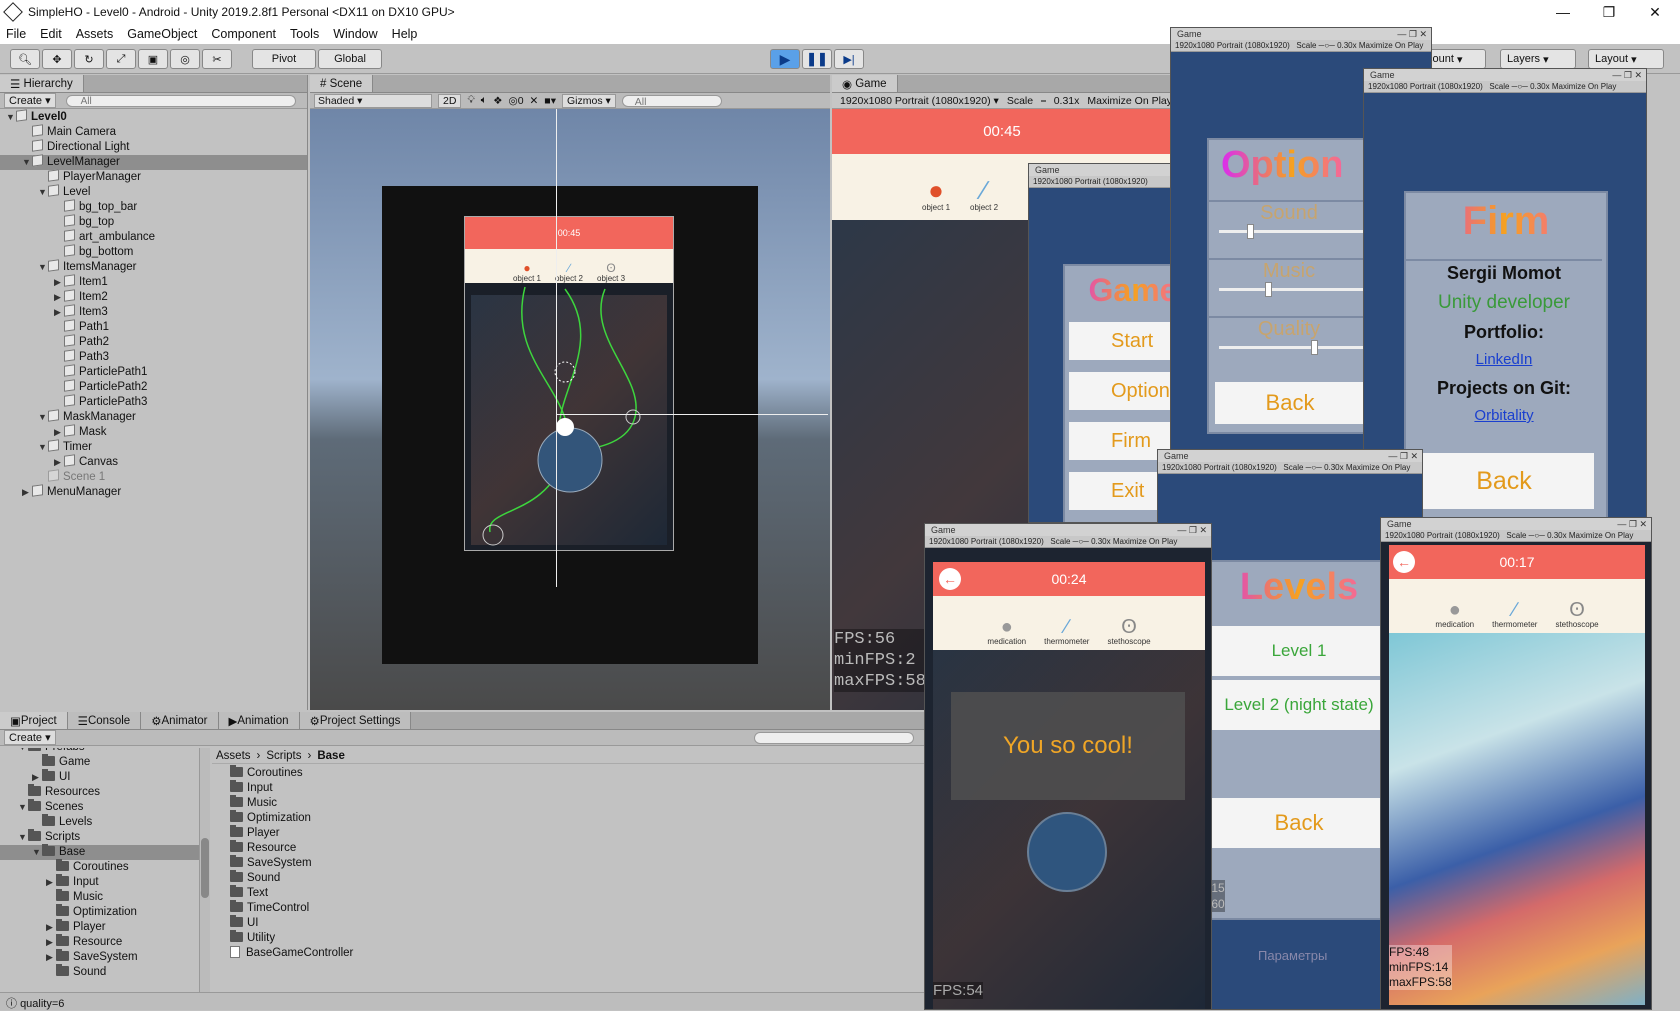 The image size is (1680, 1011). Describe the element at coordinates (57, 59) in the screenshot. I see `move-tool-button: ✥` at that location.